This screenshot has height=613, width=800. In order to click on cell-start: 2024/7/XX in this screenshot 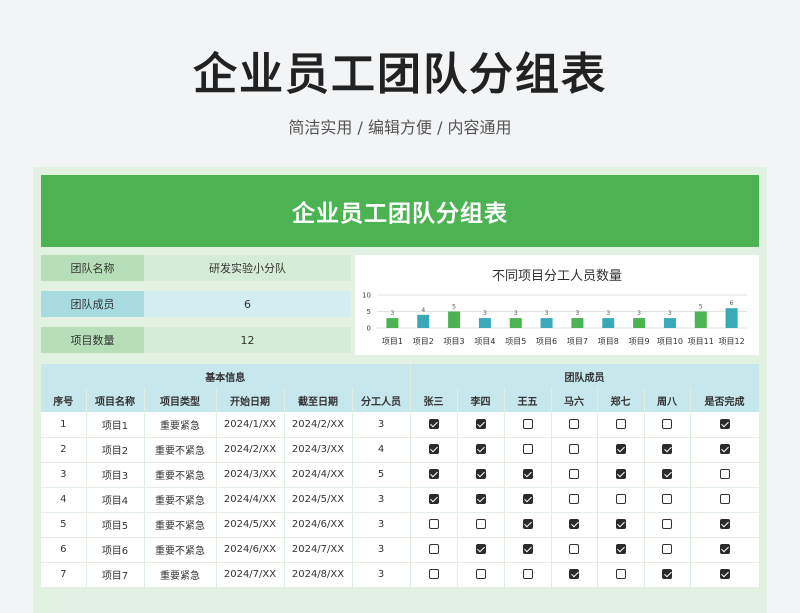, I will do `click(250, 575)`.